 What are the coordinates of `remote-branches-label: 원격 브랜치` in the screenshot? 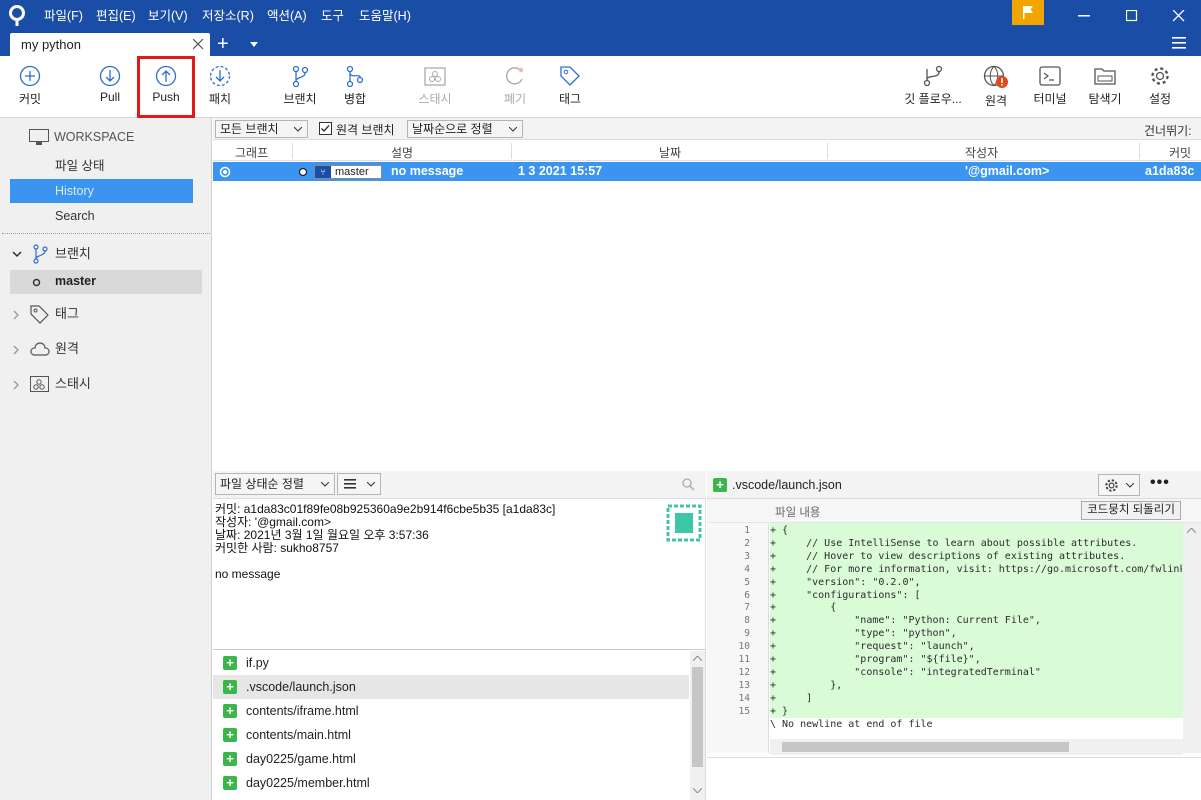 It's located at (365, 130).